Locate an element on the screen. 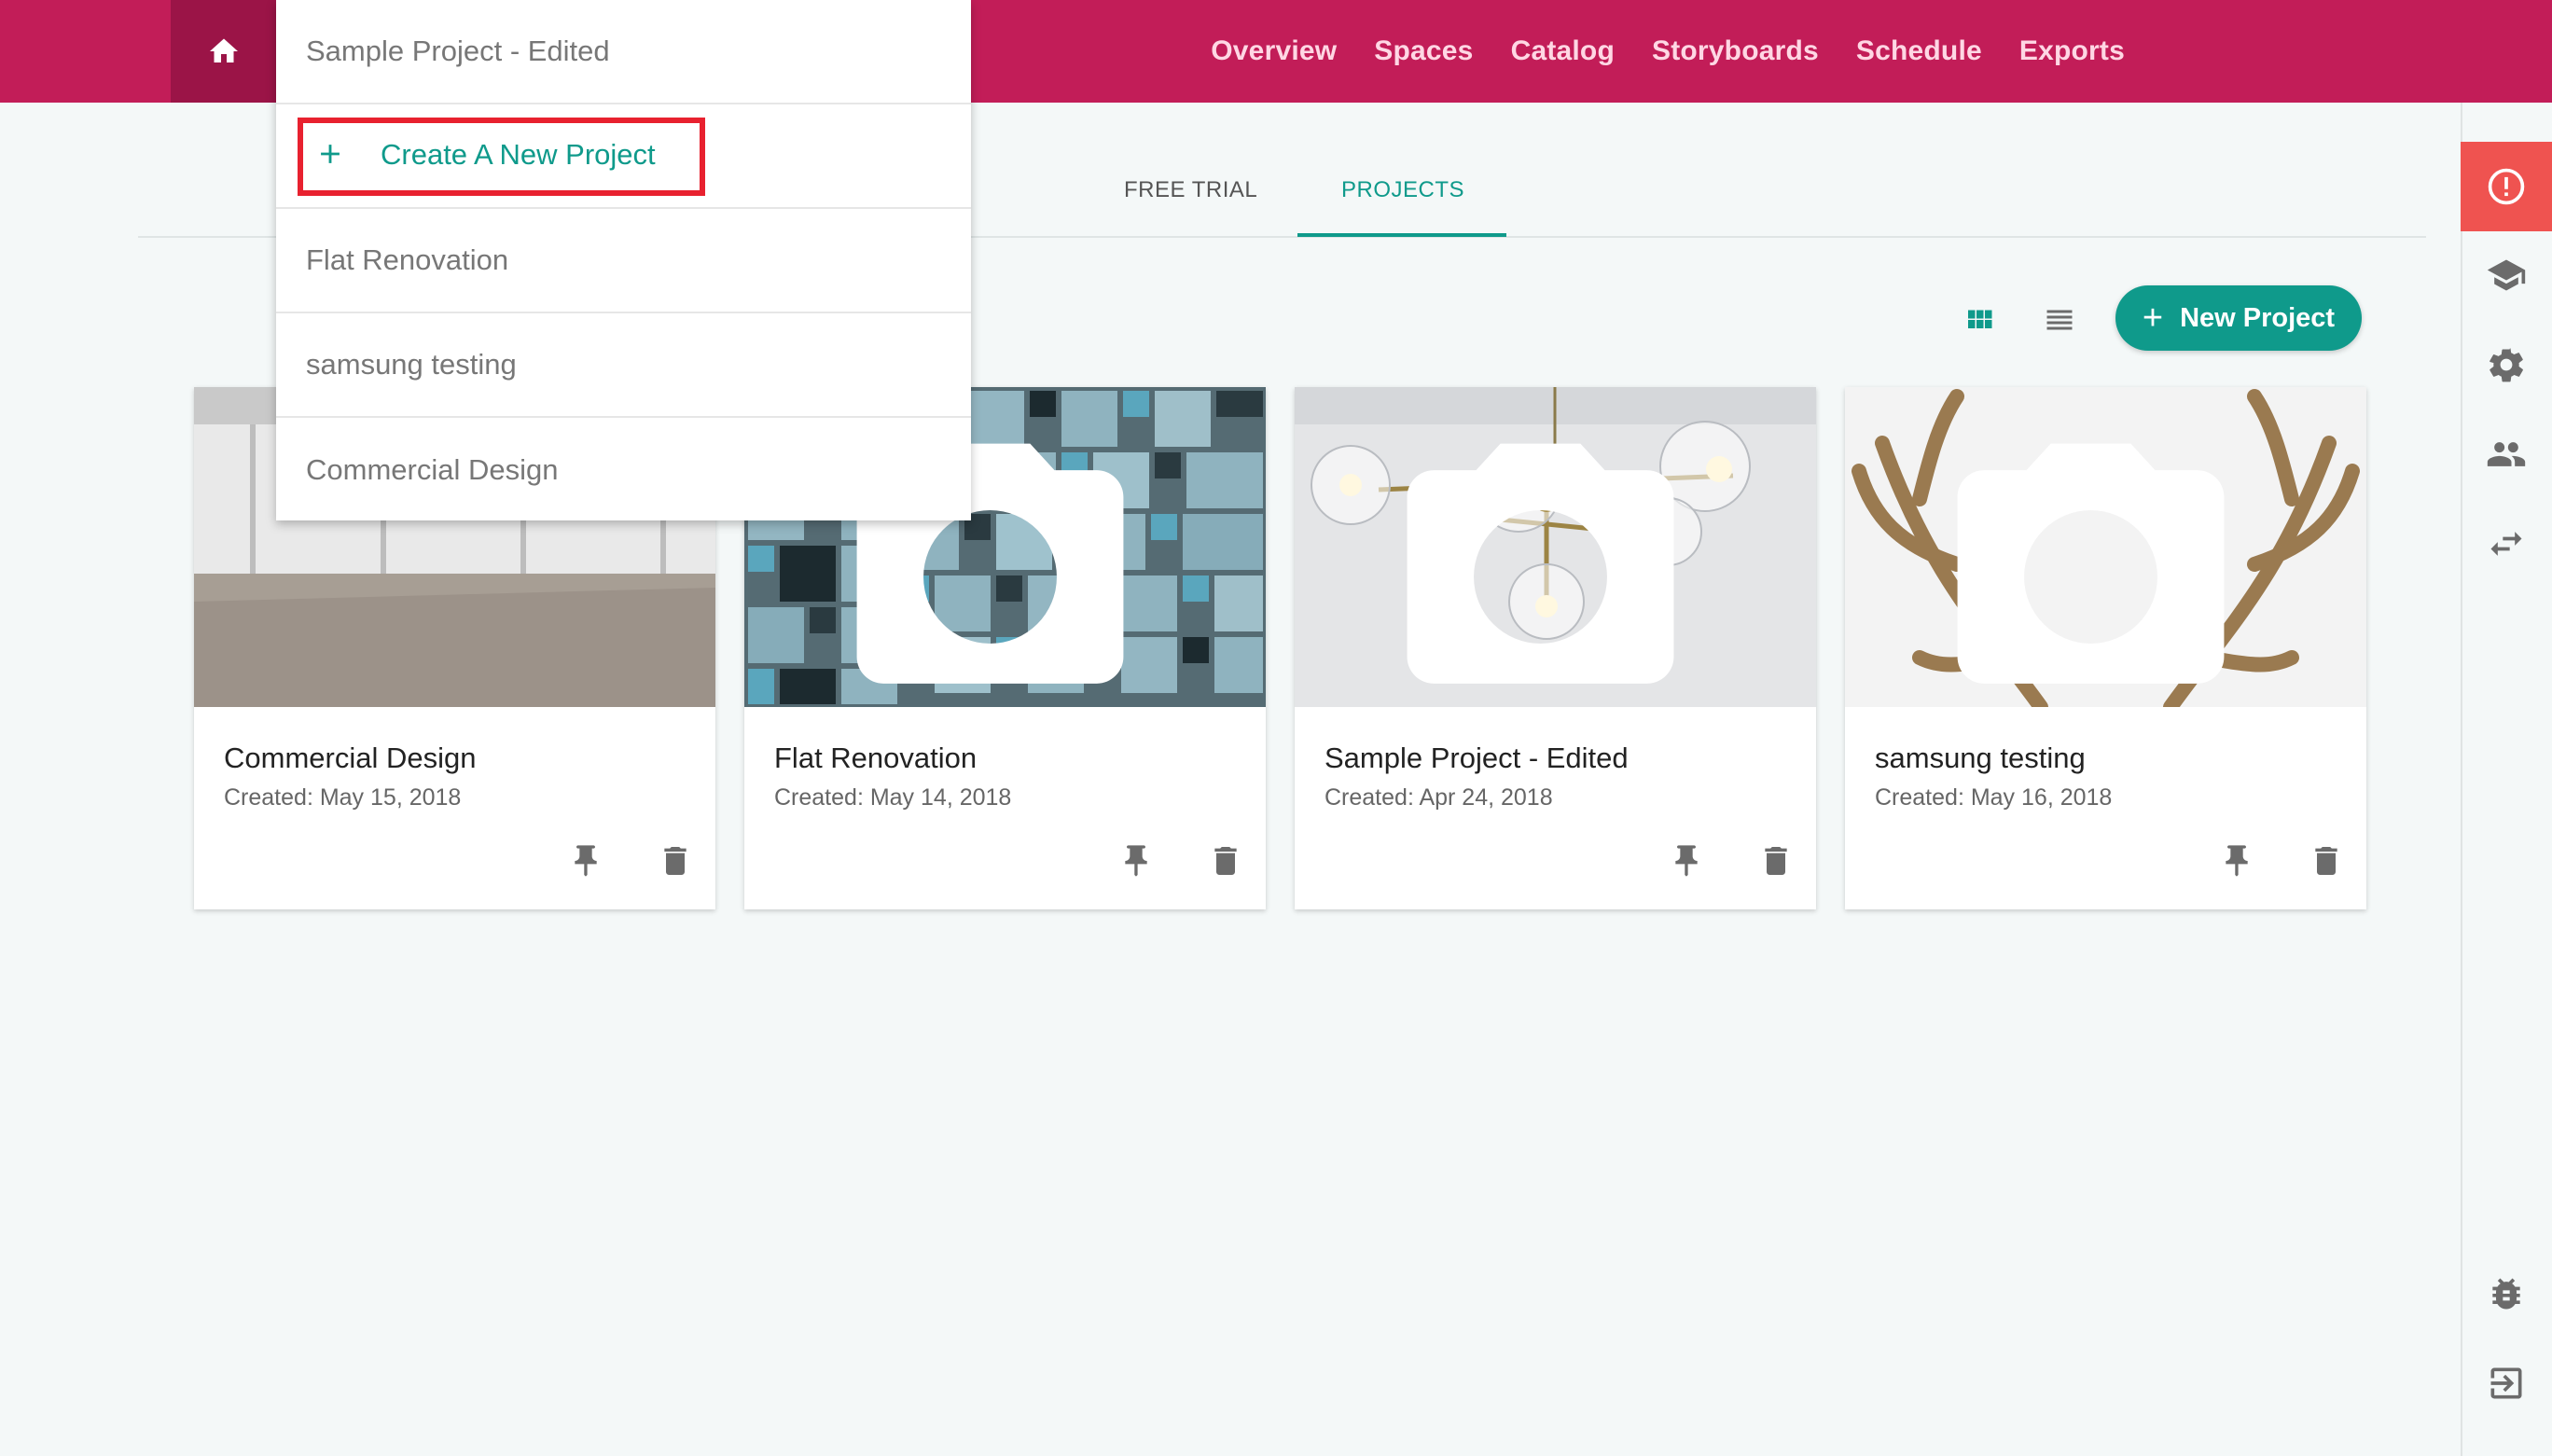 Image resolution: width=2552 pixels, height=1456 pixels. chandelier-photo is located at coordinates (1555, 547).